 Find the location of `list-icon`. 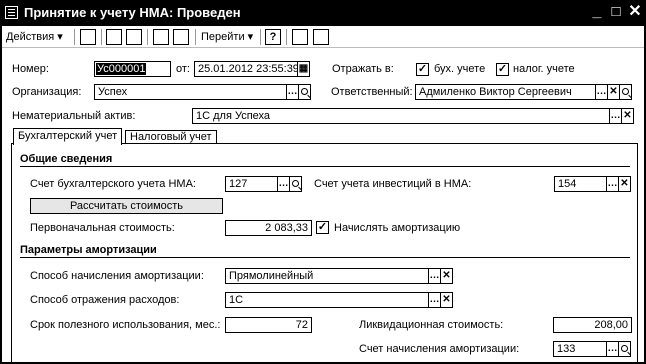

list-icon is located at coordinates (300, 37).